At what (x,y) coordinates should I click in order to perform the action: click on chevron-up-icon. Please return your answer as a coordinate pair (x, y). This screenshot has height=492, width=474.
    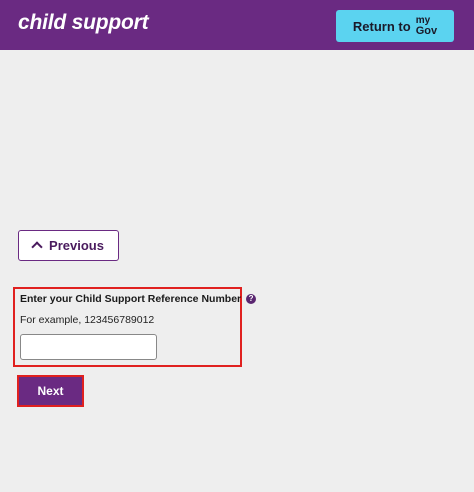
    Looking at the image, I should click on (37, 247).